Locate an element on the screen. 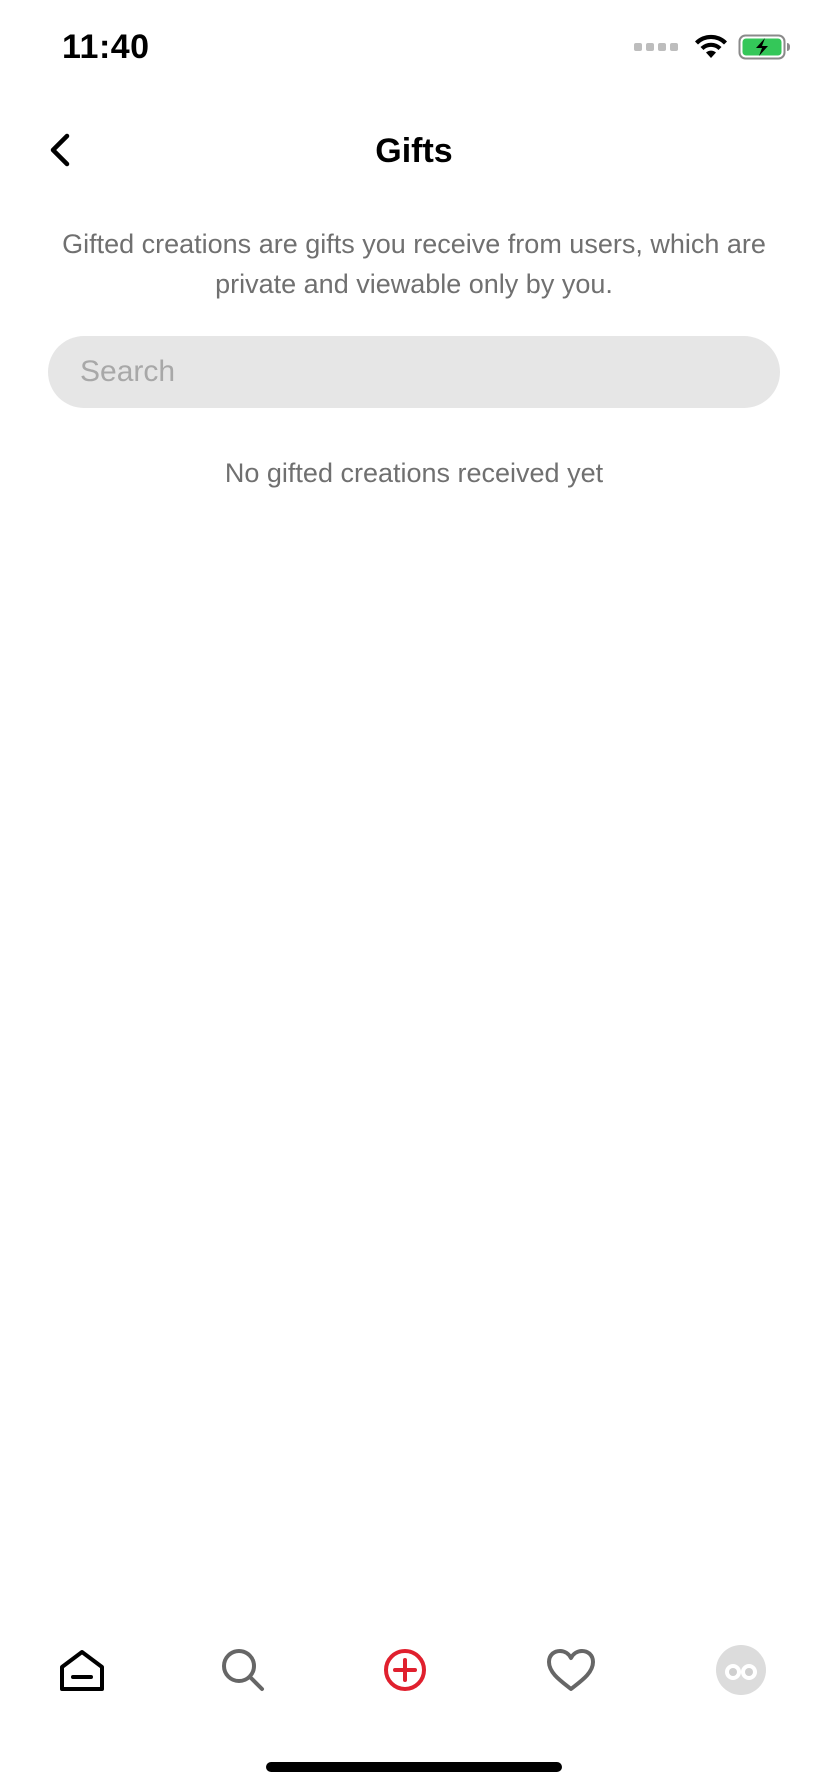  page-title: Gifts is located at coordinates (414, 151).